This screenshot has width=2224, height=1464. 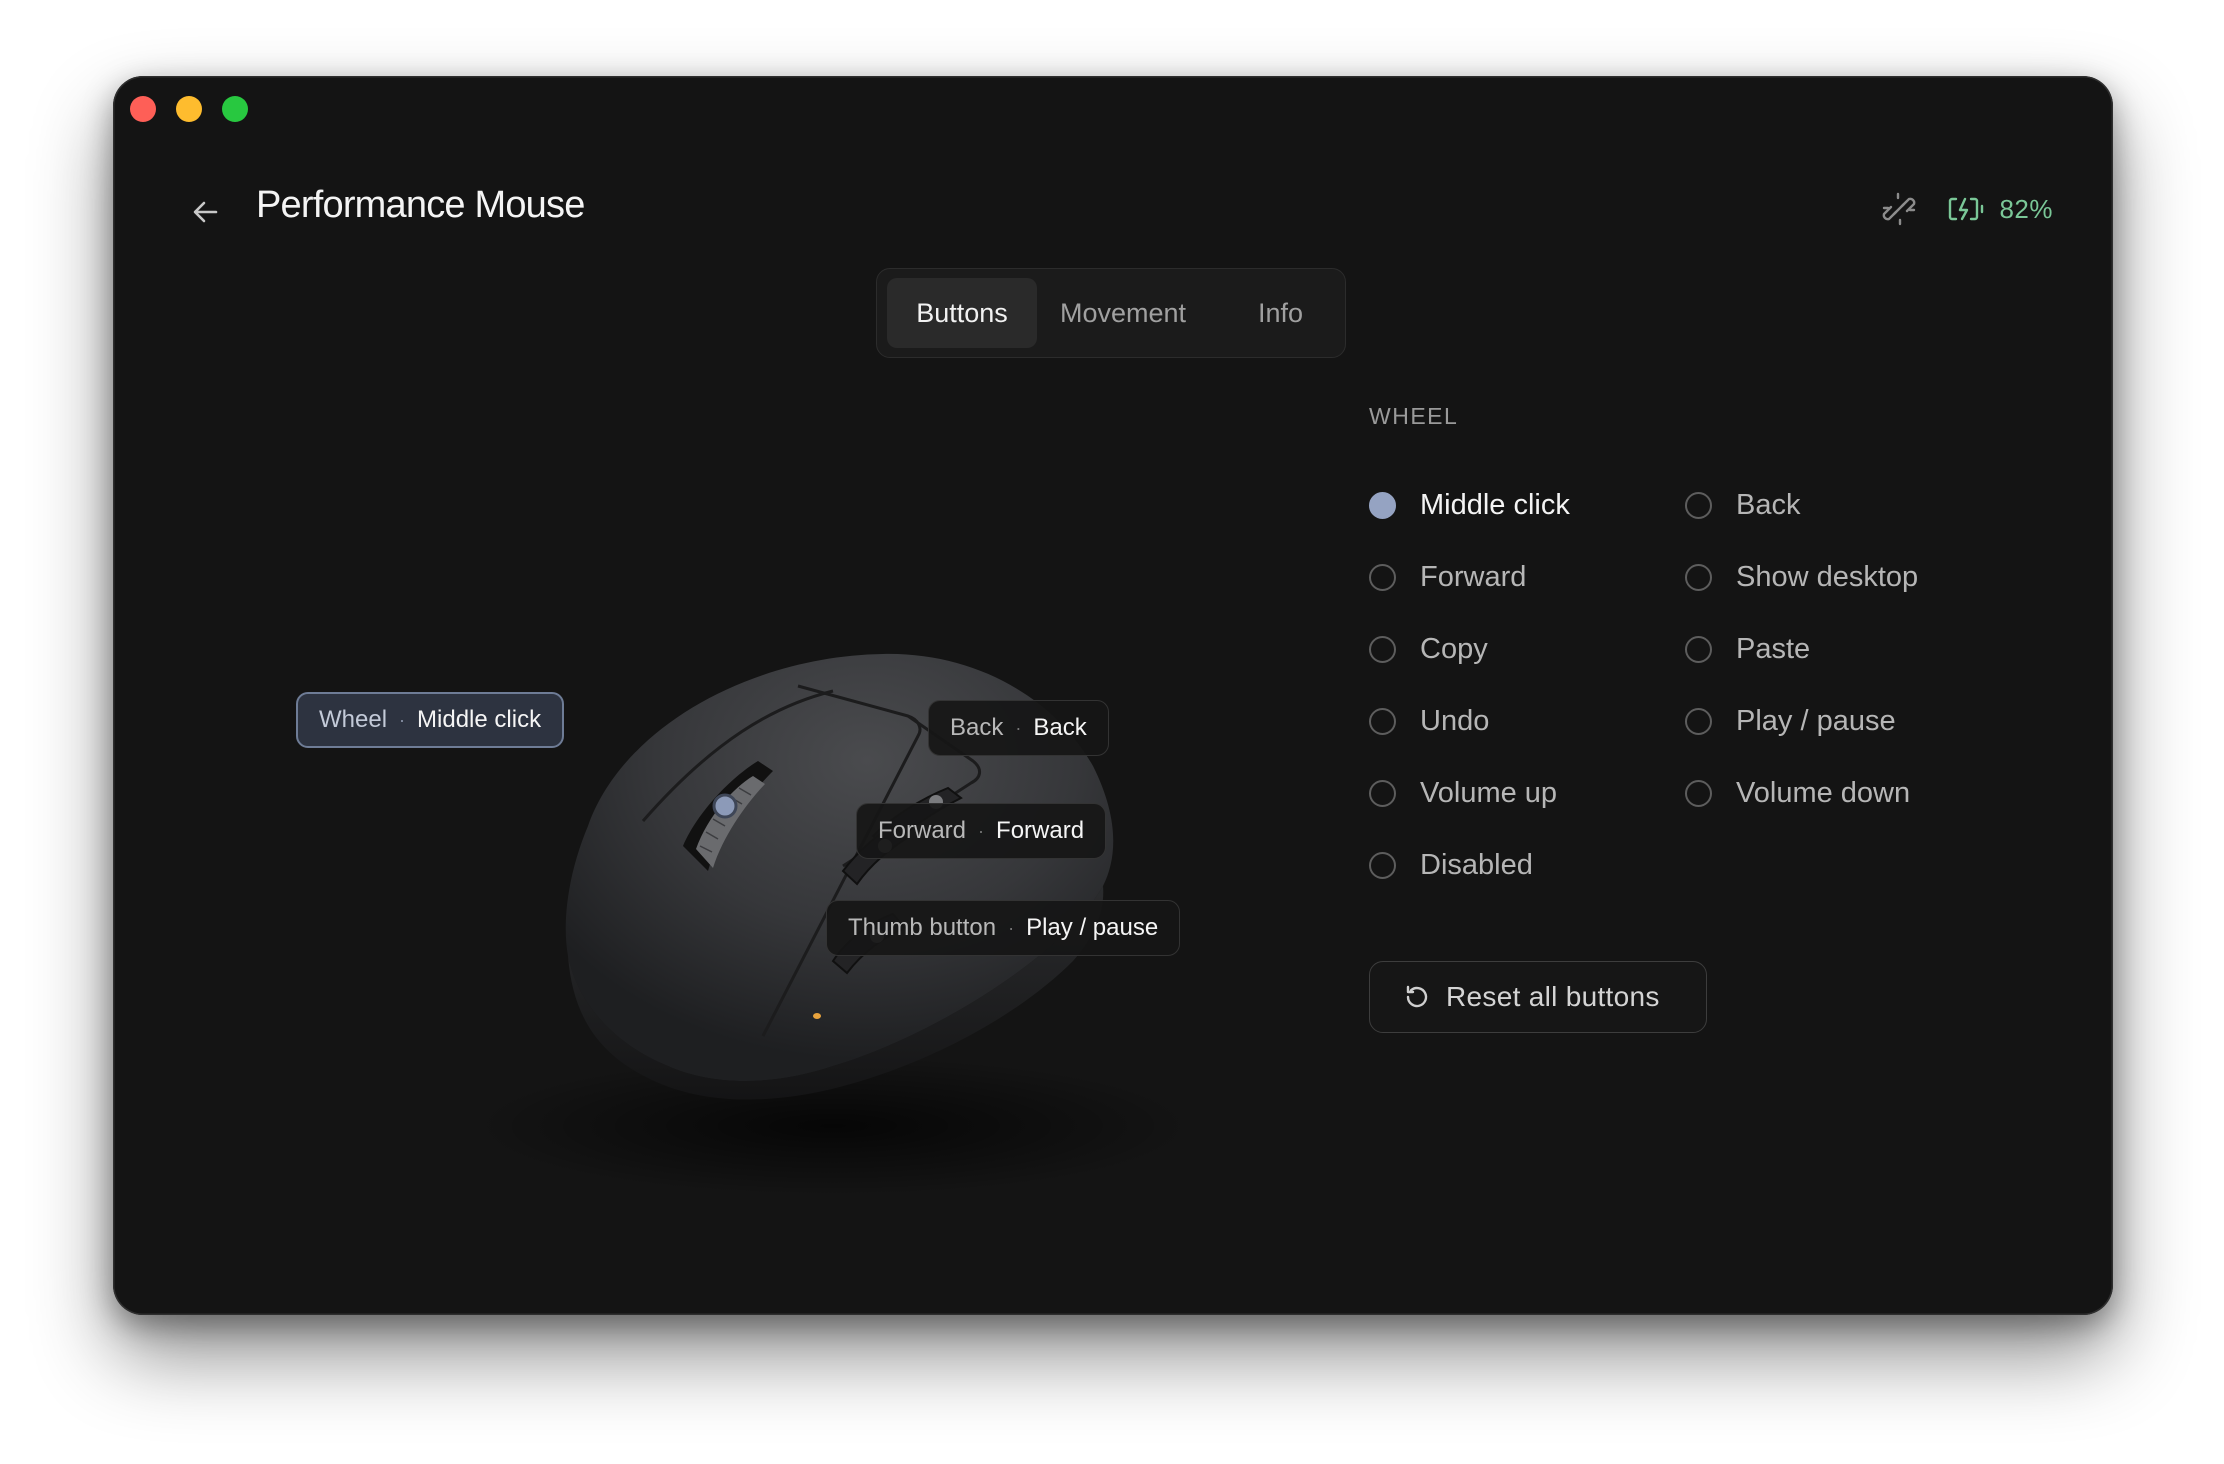 I want to click on option-middle-click: Middle click, so click(x=1469, y=505).